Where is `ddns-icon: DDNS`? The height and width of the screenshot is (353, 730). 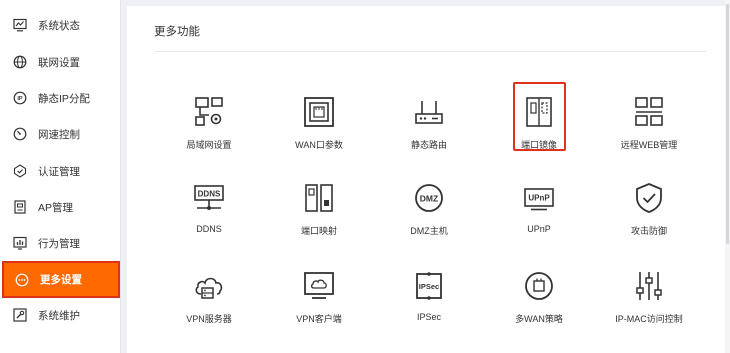
ddns-icon: DDNS is located at coordinates (209, 198).